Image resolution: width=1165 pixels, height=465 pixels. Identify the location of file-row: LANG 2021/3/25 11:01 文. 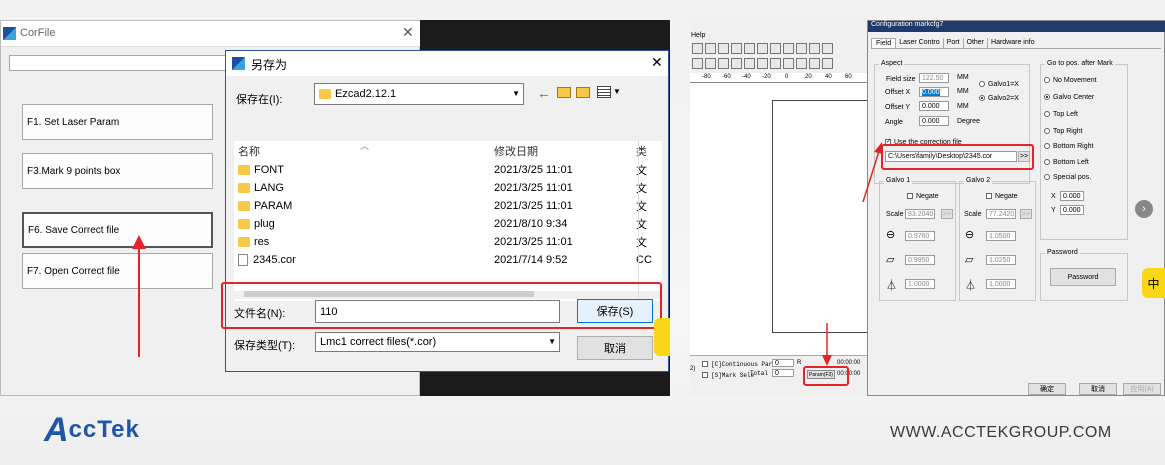
(448, 188).